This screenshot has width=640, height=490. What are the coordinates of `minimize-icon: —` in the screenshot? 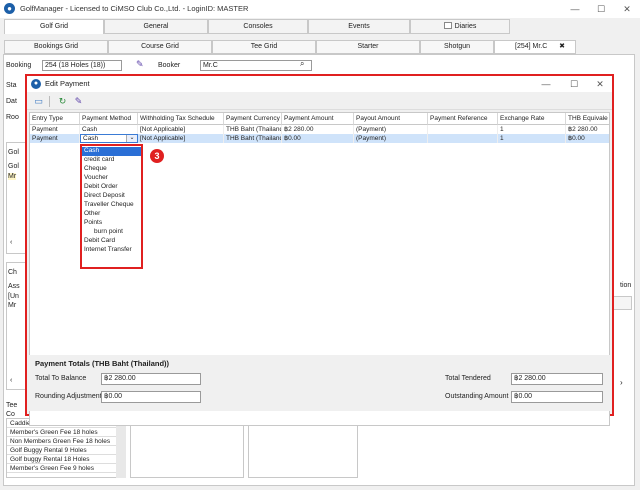 It's located at (575, 9).